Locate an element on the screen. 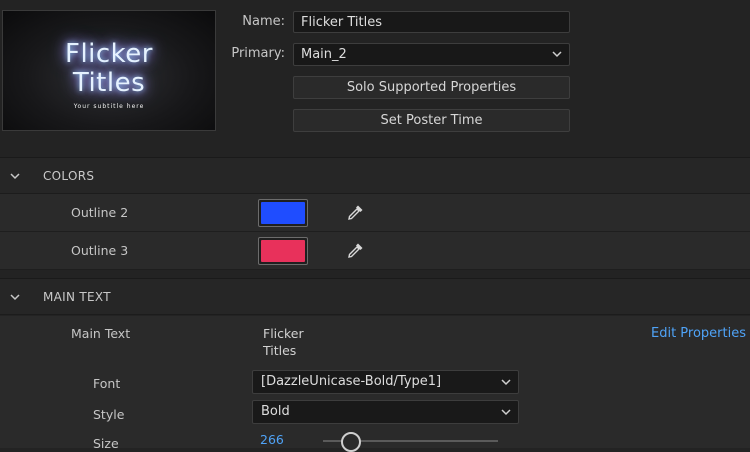  template-preview-thumbnail: Flicker Titles Your subtitle here is located at coordinates (109, 70).